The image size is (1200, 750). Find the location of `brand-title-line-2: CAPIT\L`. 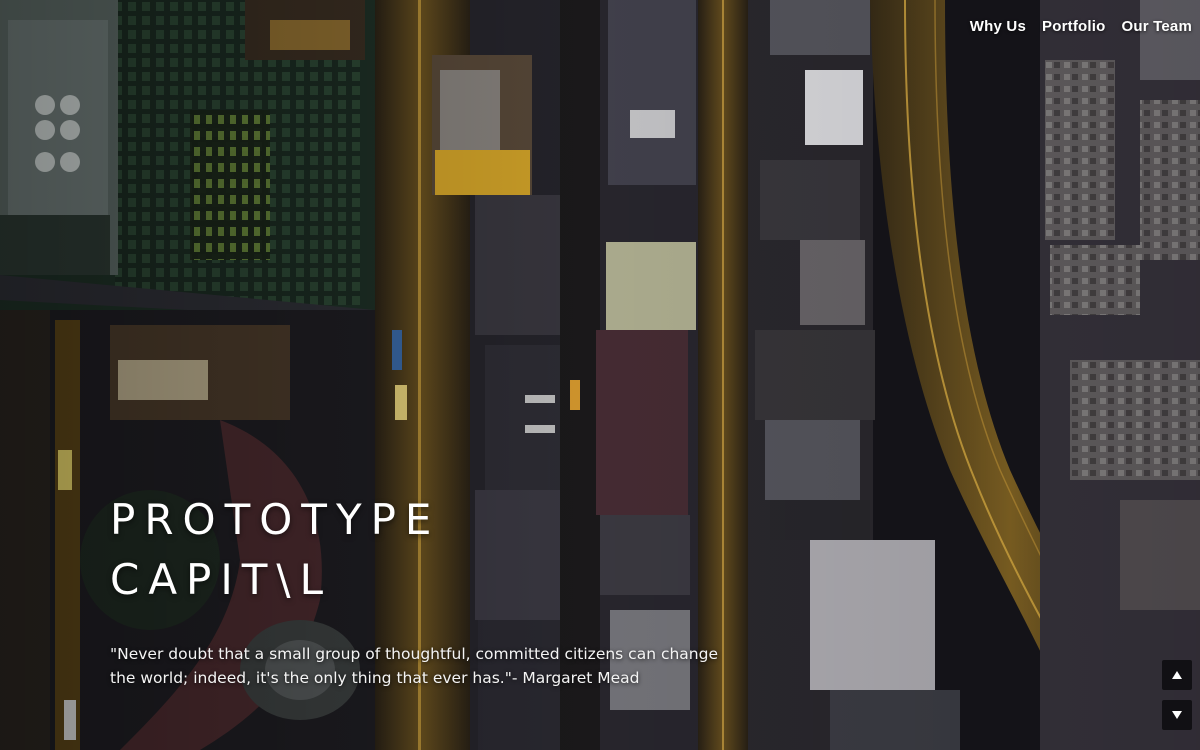

brand-title-line-2: CAPIT\L is located at coordinates (221, 579).